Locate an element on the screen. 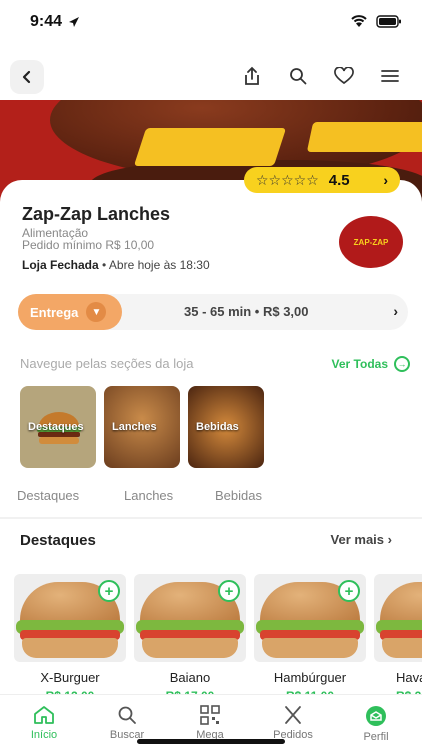  product-card: + Hambúrguer R$ 11,00 is located at coordinates (310, 638).